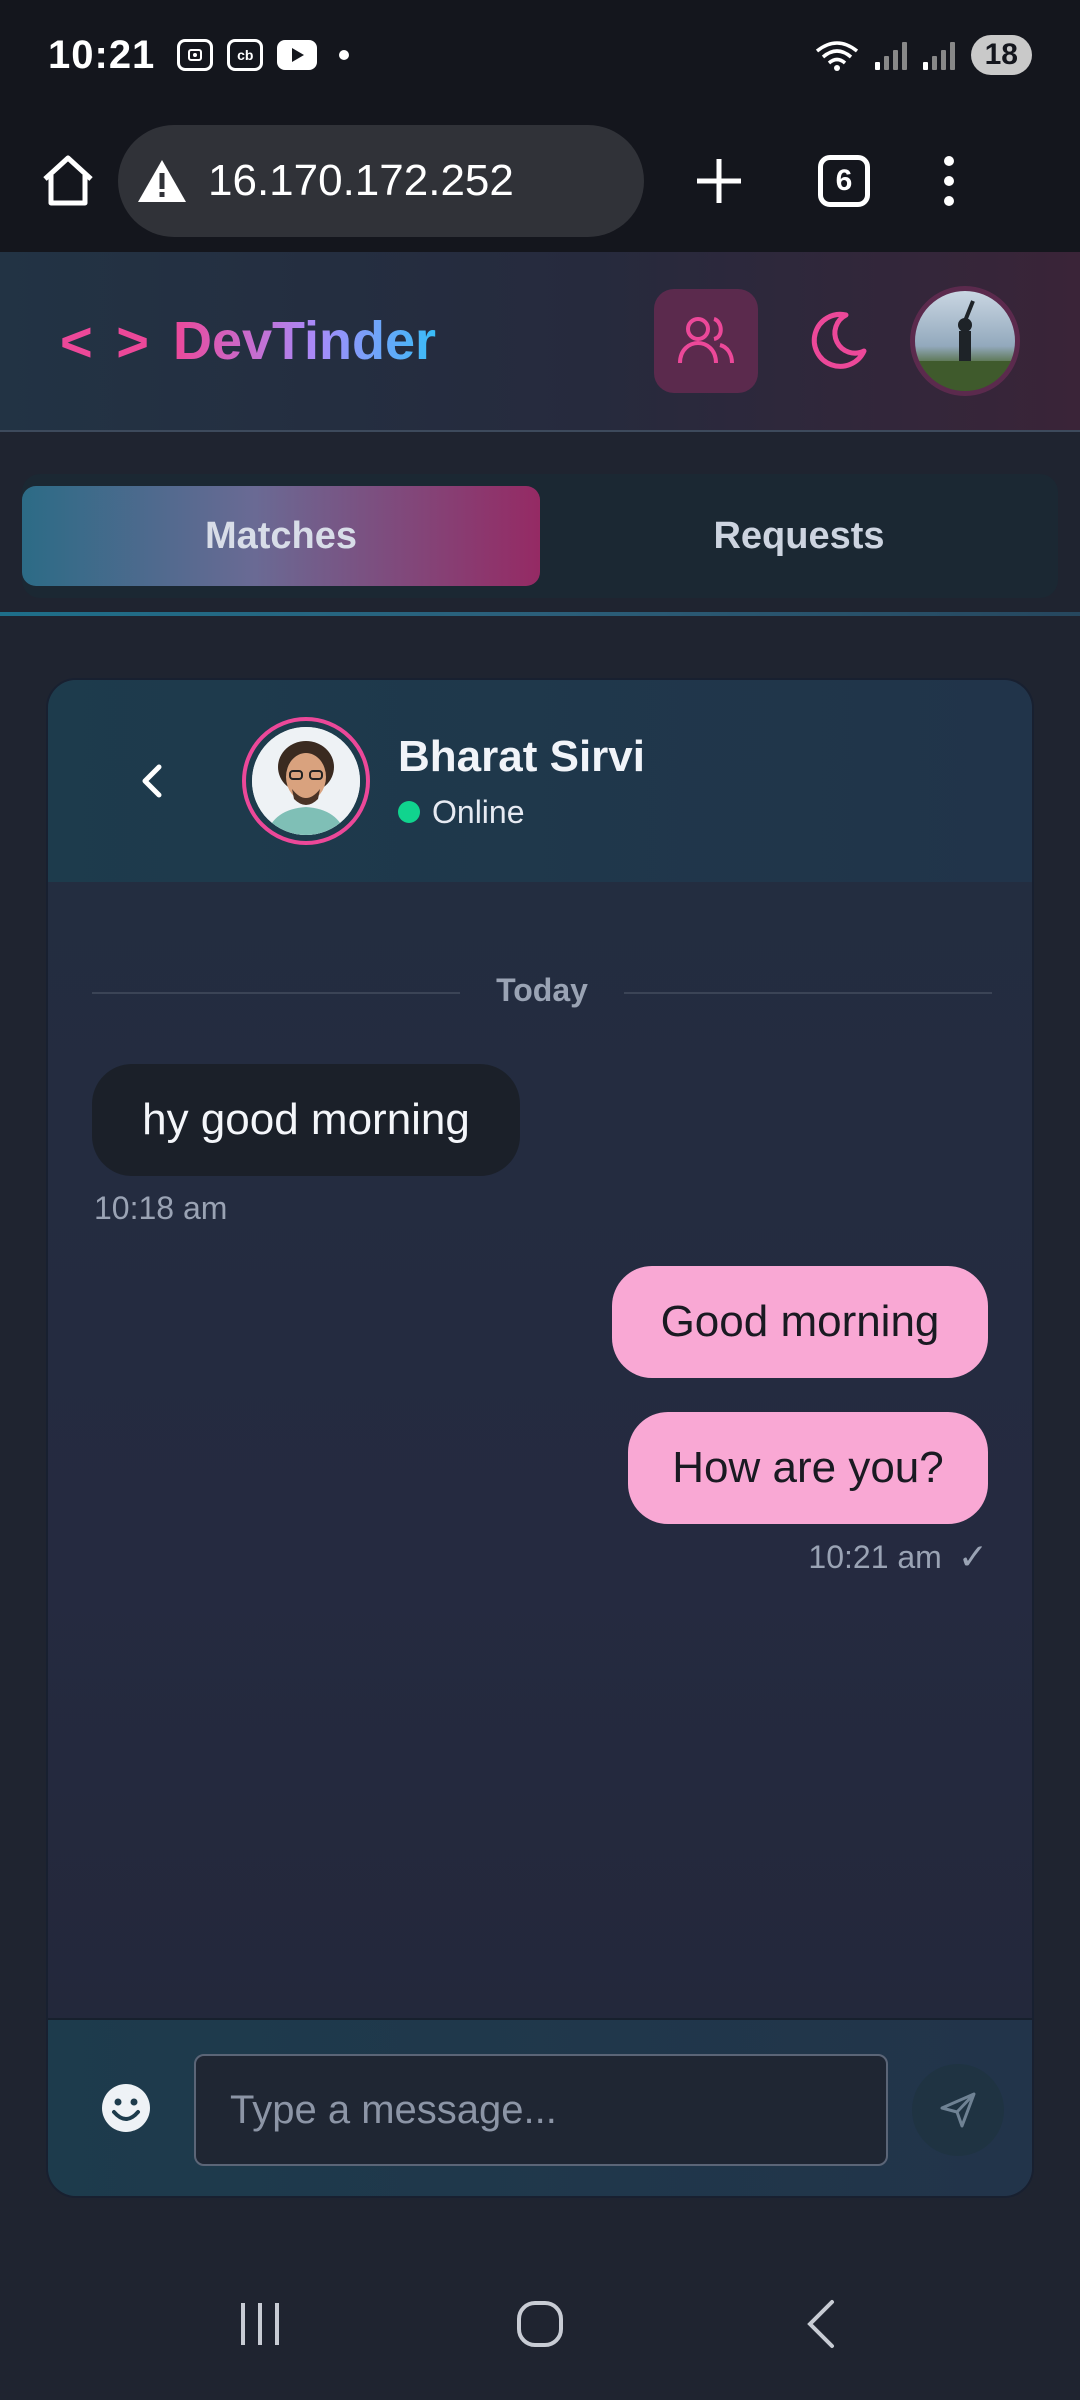 The height and width of the screenshot is (2400, 1080). What do you see at coordinates (106, 341) in the screenshot?
I see `code-icon: < >` at bounding box center [106, 341].